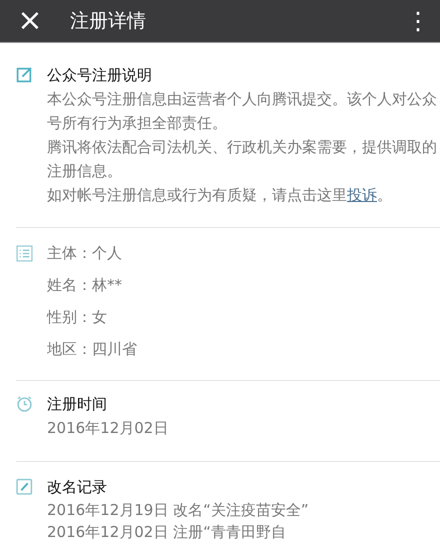 This screenshot has width=440, height=547. I want to click on info-row-text: 性别：女, so click(77, 317).